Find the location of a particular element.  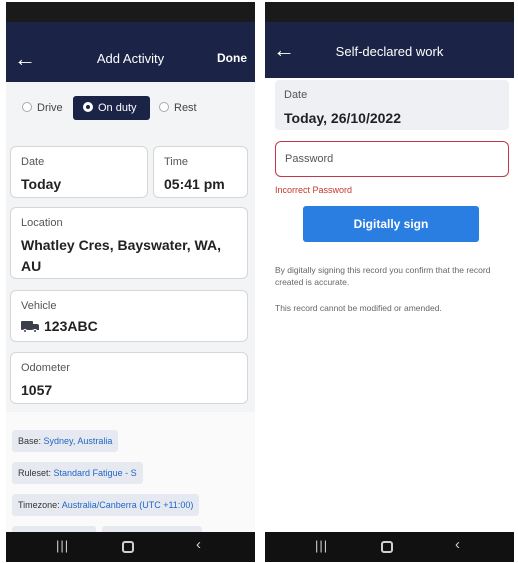

app-header: ← Add Activity Done is located at coordinates (130, 52).